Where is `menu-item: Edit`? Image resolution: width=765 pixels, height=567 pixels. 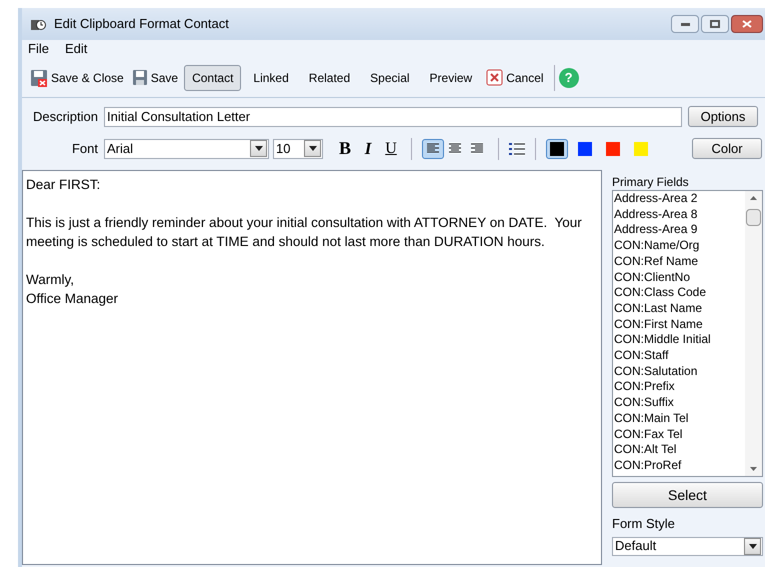 menu-item: Edit is located at coordinates (76, 49).